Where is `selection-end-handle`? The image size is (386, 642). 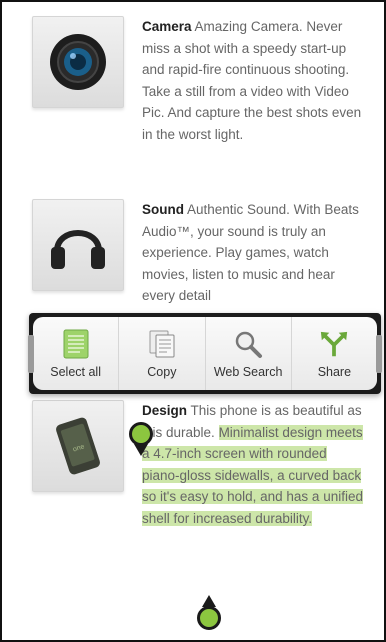
selection-end-handle is located at coordinates (209, 618).